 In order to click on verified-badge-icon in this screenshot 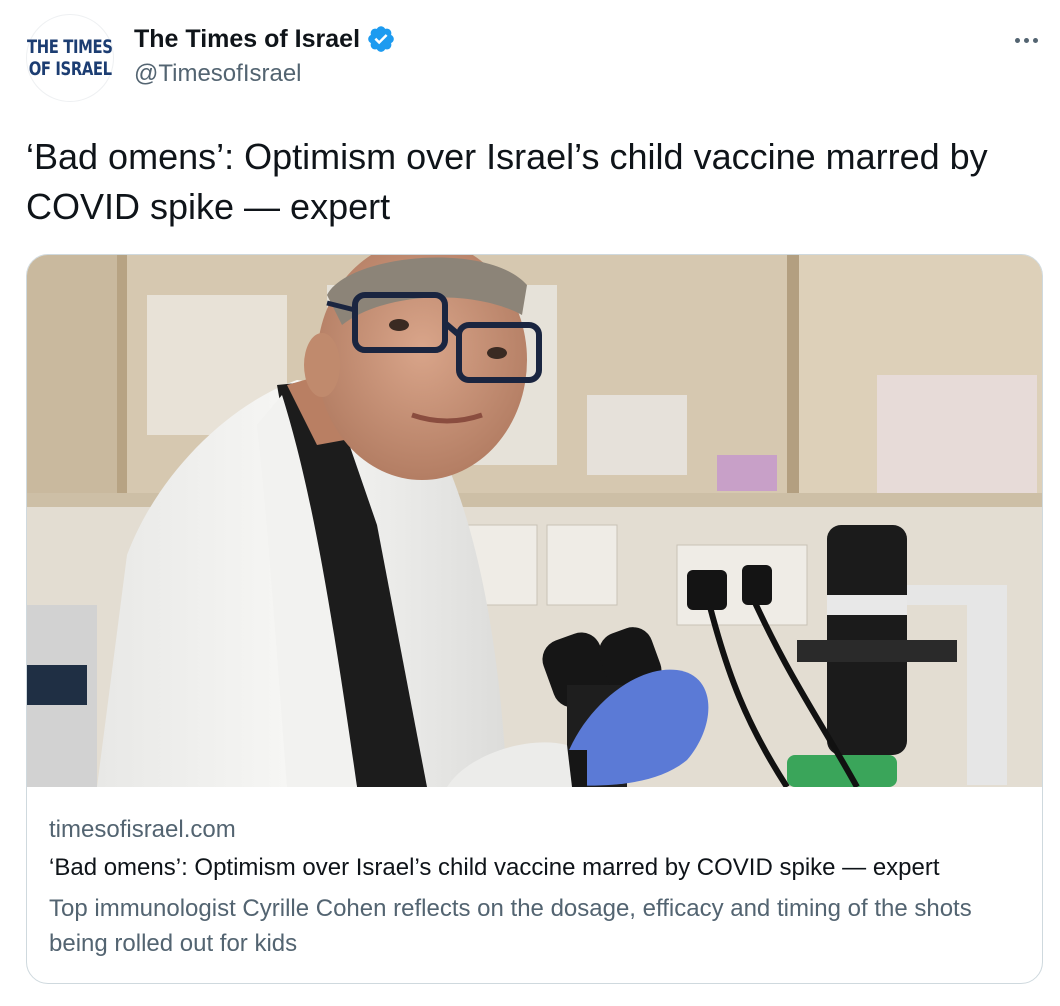, I will do `click(381, 39)`.